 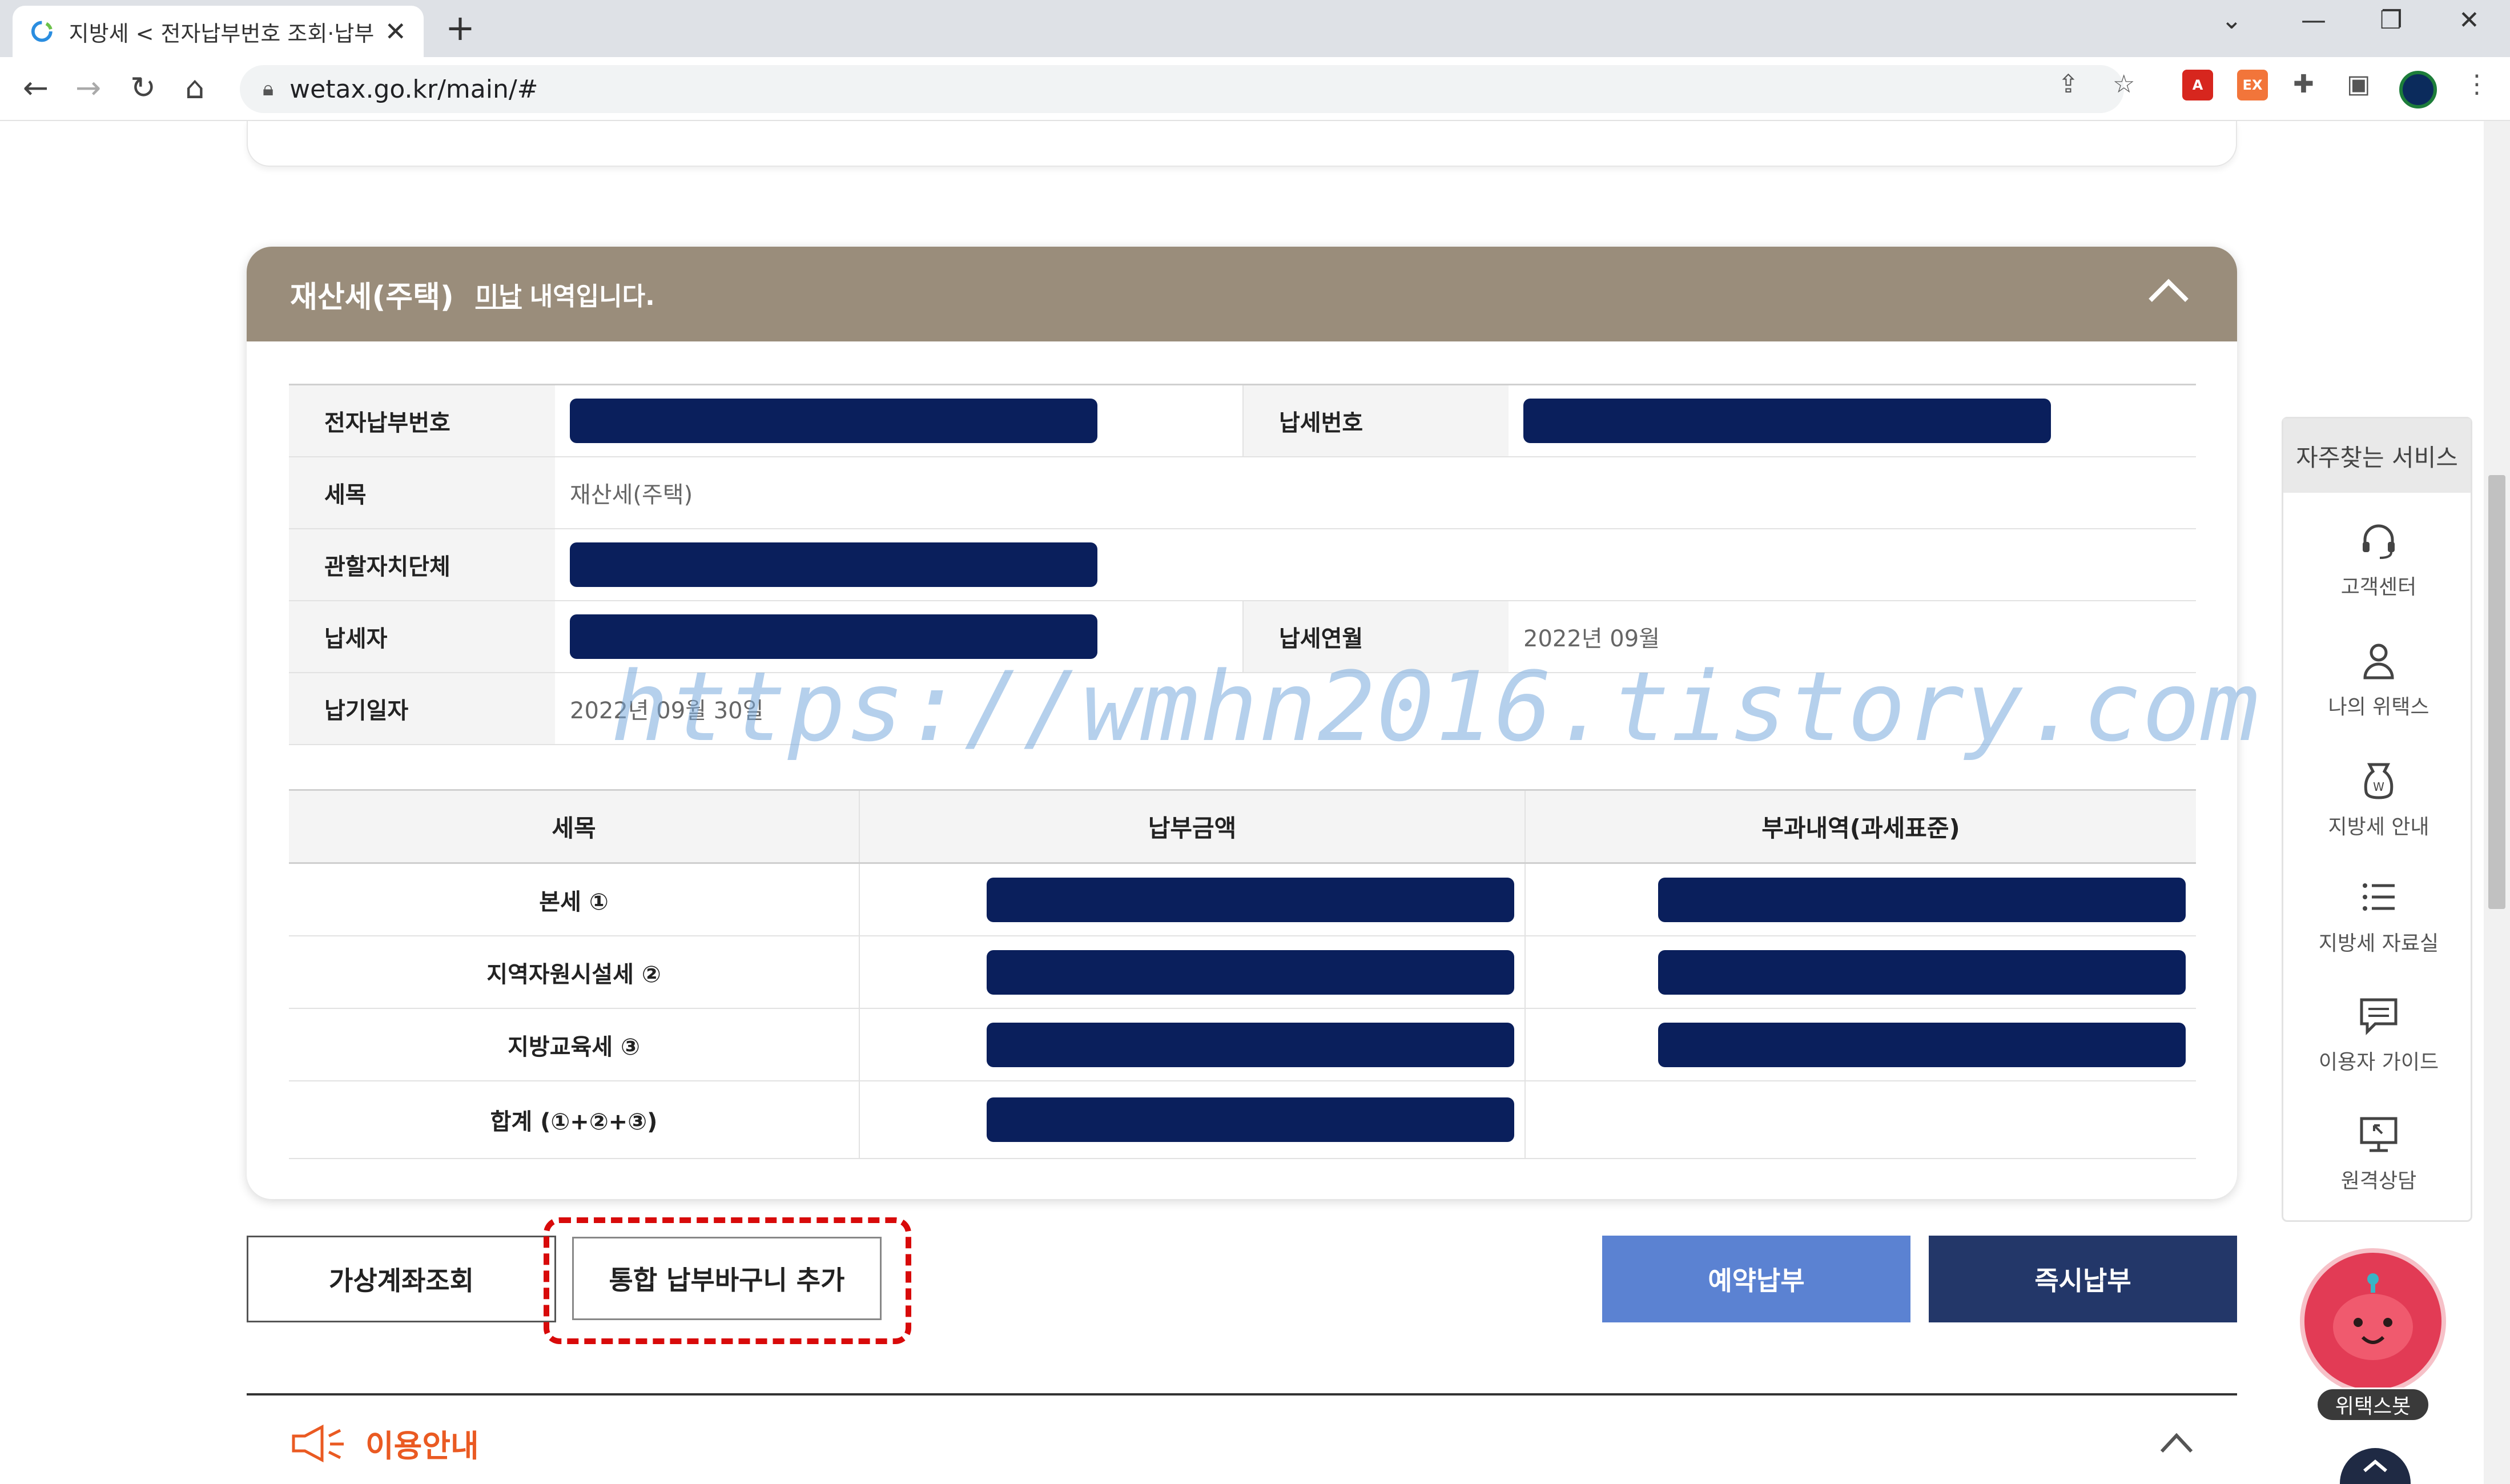 What do you see at coordinates (2378, 1063) in the screenshot?
I see `quick-item-label: 이용자 가이드` at bounding box center [2378, 1063].